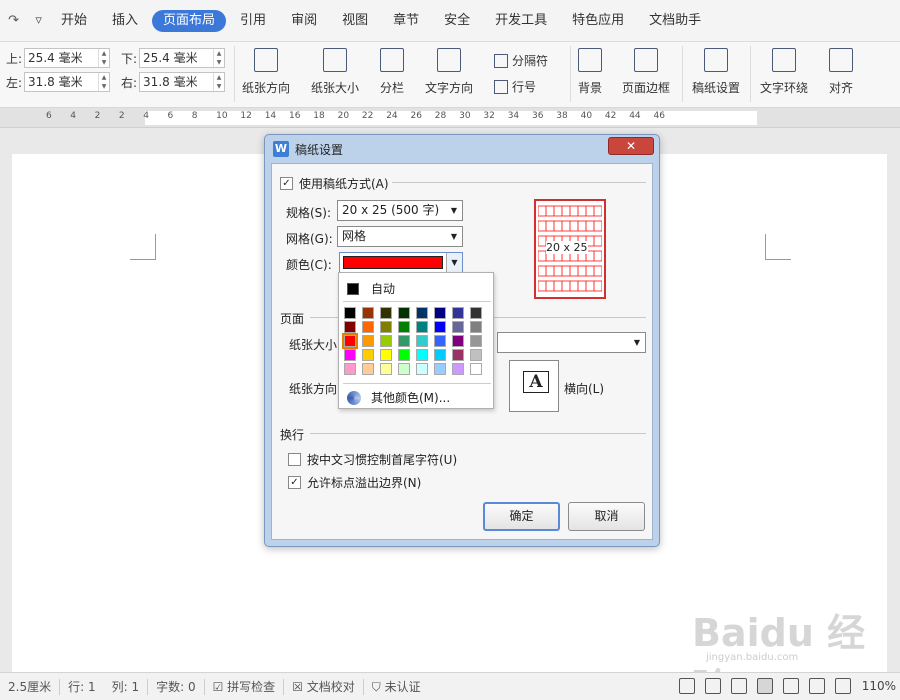 This screenshot has height=700, width=900. I want to click on margin-right-input: 31.8 毫米 ▲ ▼, so click(182, 82).